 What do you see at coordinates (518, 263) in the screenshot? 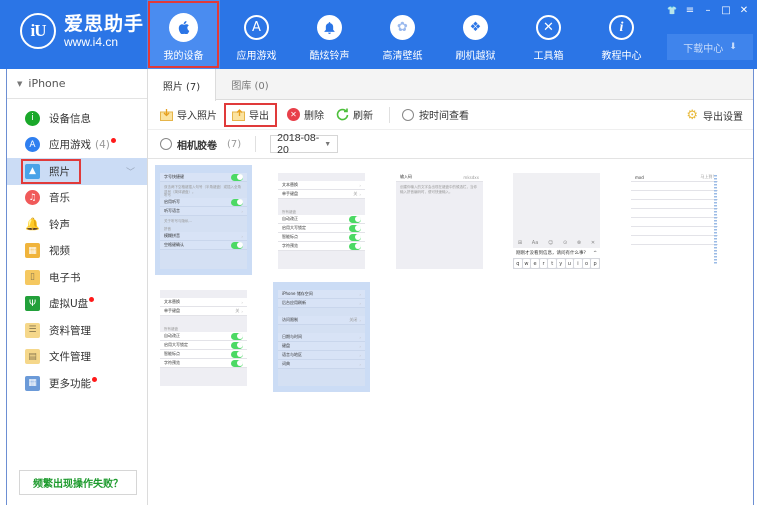
I see `keyboard-key: q` at bounding box center [518, 263].